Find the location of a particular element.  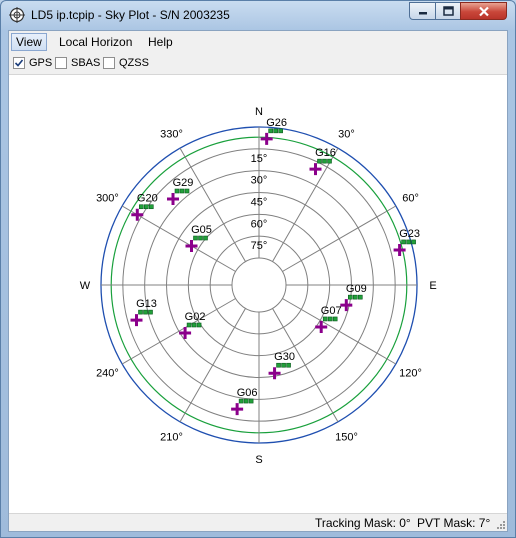

satellite-label: G29 is located at coordinates (183, 183).